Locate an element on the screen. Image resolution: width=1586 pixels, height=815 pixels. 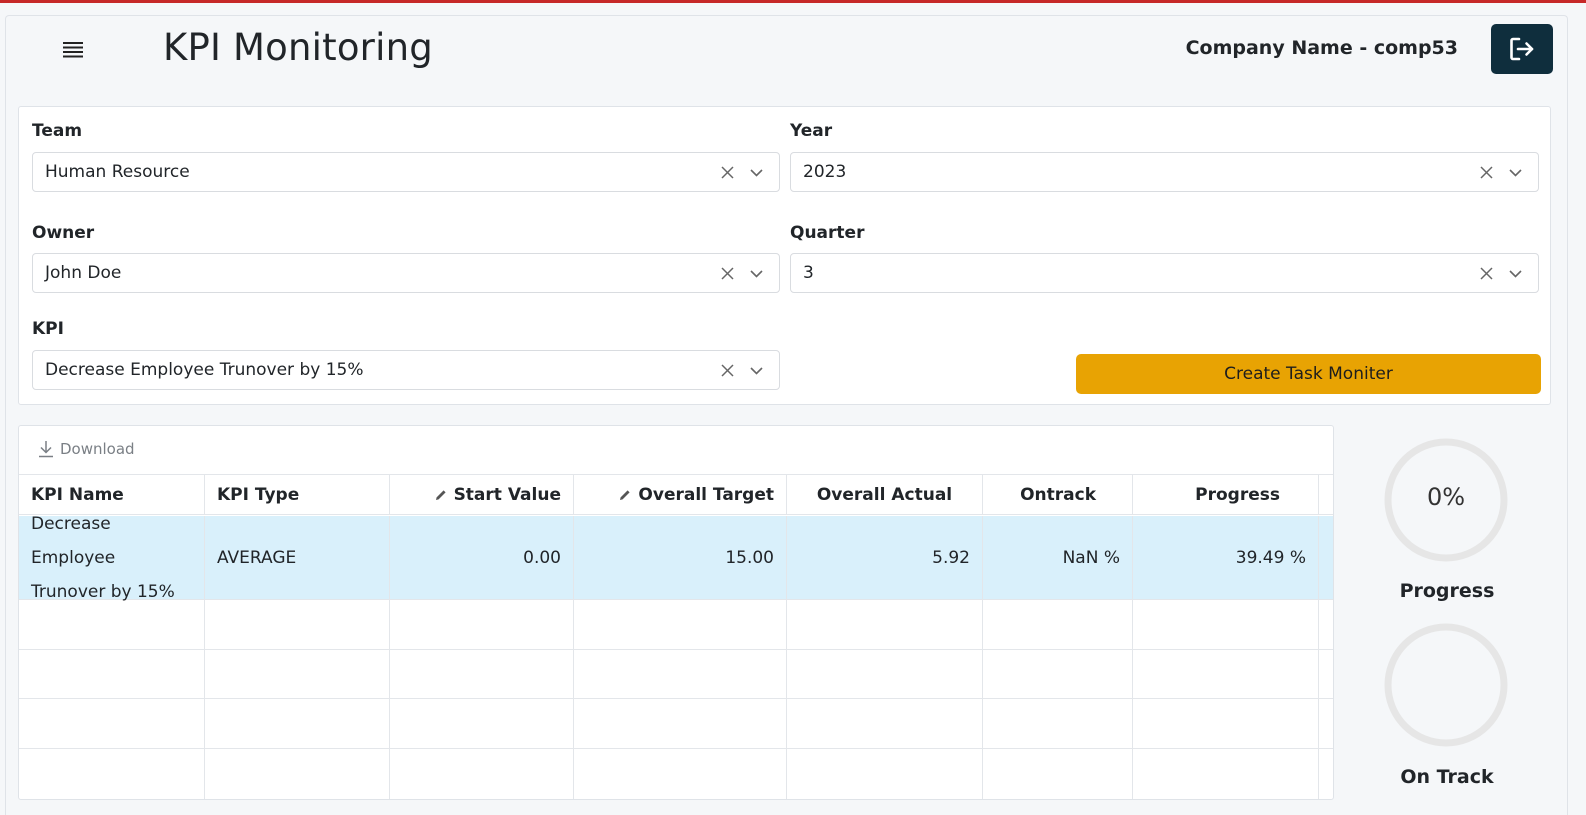
logout-icon is located at coordinates (1522, 49).